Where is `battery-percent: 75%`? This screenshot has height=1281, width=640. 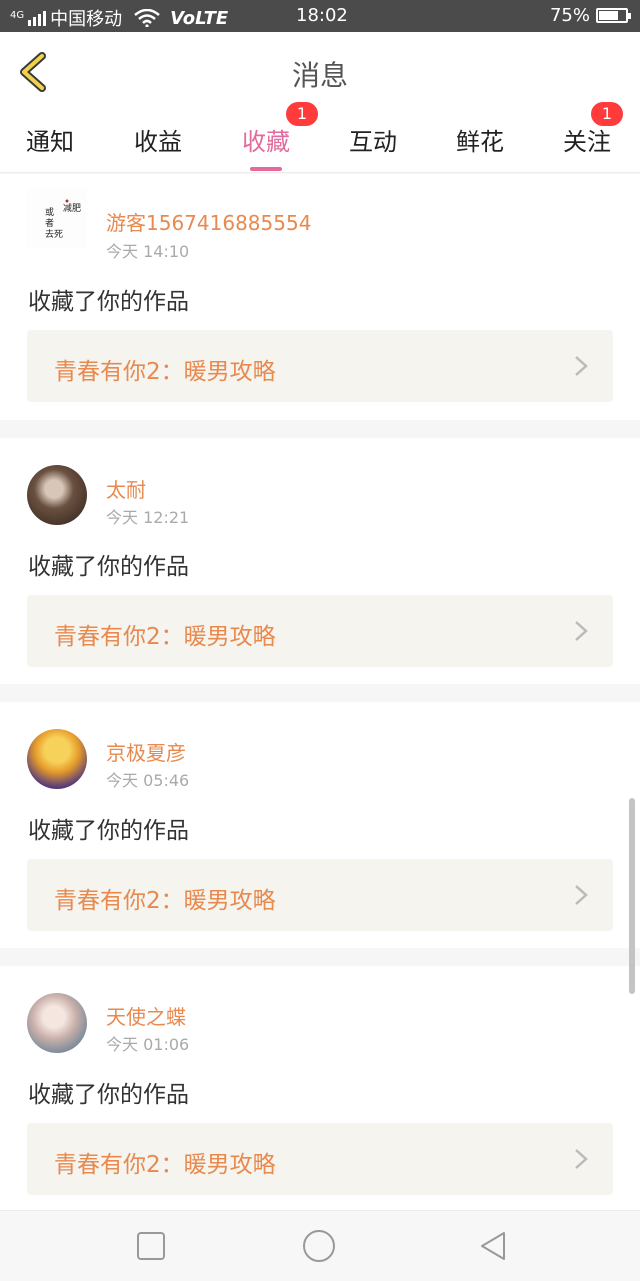 battery-percent: 75% is located at coordinates (569, 15).